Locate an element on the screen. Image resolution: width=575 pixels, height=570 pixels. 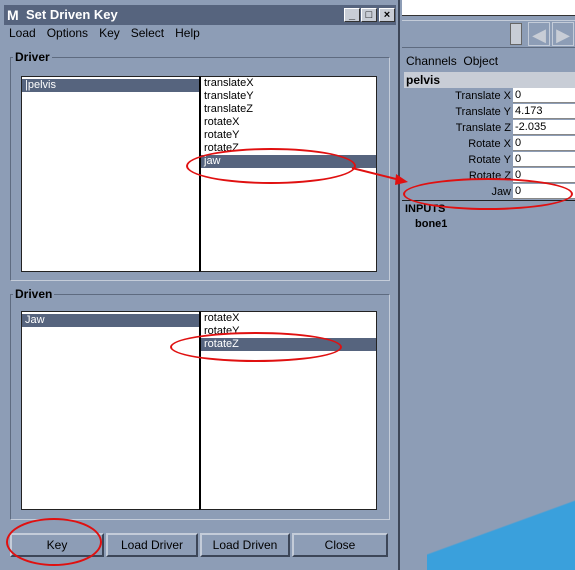
list-item: translateY is located at coordinates (288, 96).